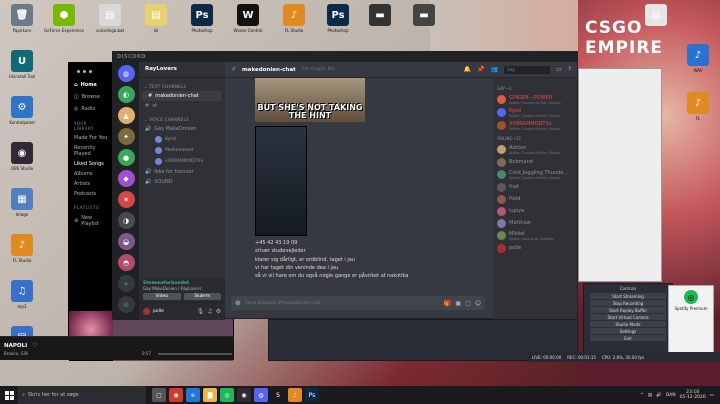  Describe the element at coordinates (126, 178) in the screenshot. I see `server-icon: ◆` at that location.